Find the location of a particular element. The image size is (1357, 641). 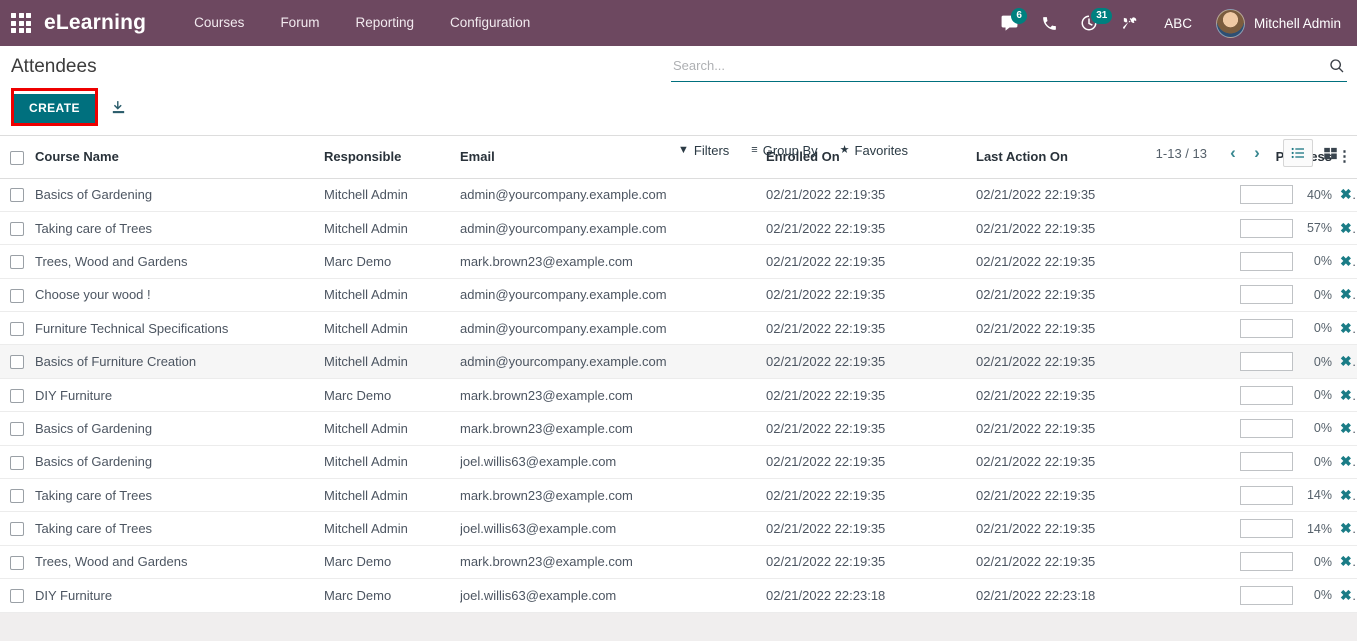

create-button: CREATE is located at coordinates (54, 108).